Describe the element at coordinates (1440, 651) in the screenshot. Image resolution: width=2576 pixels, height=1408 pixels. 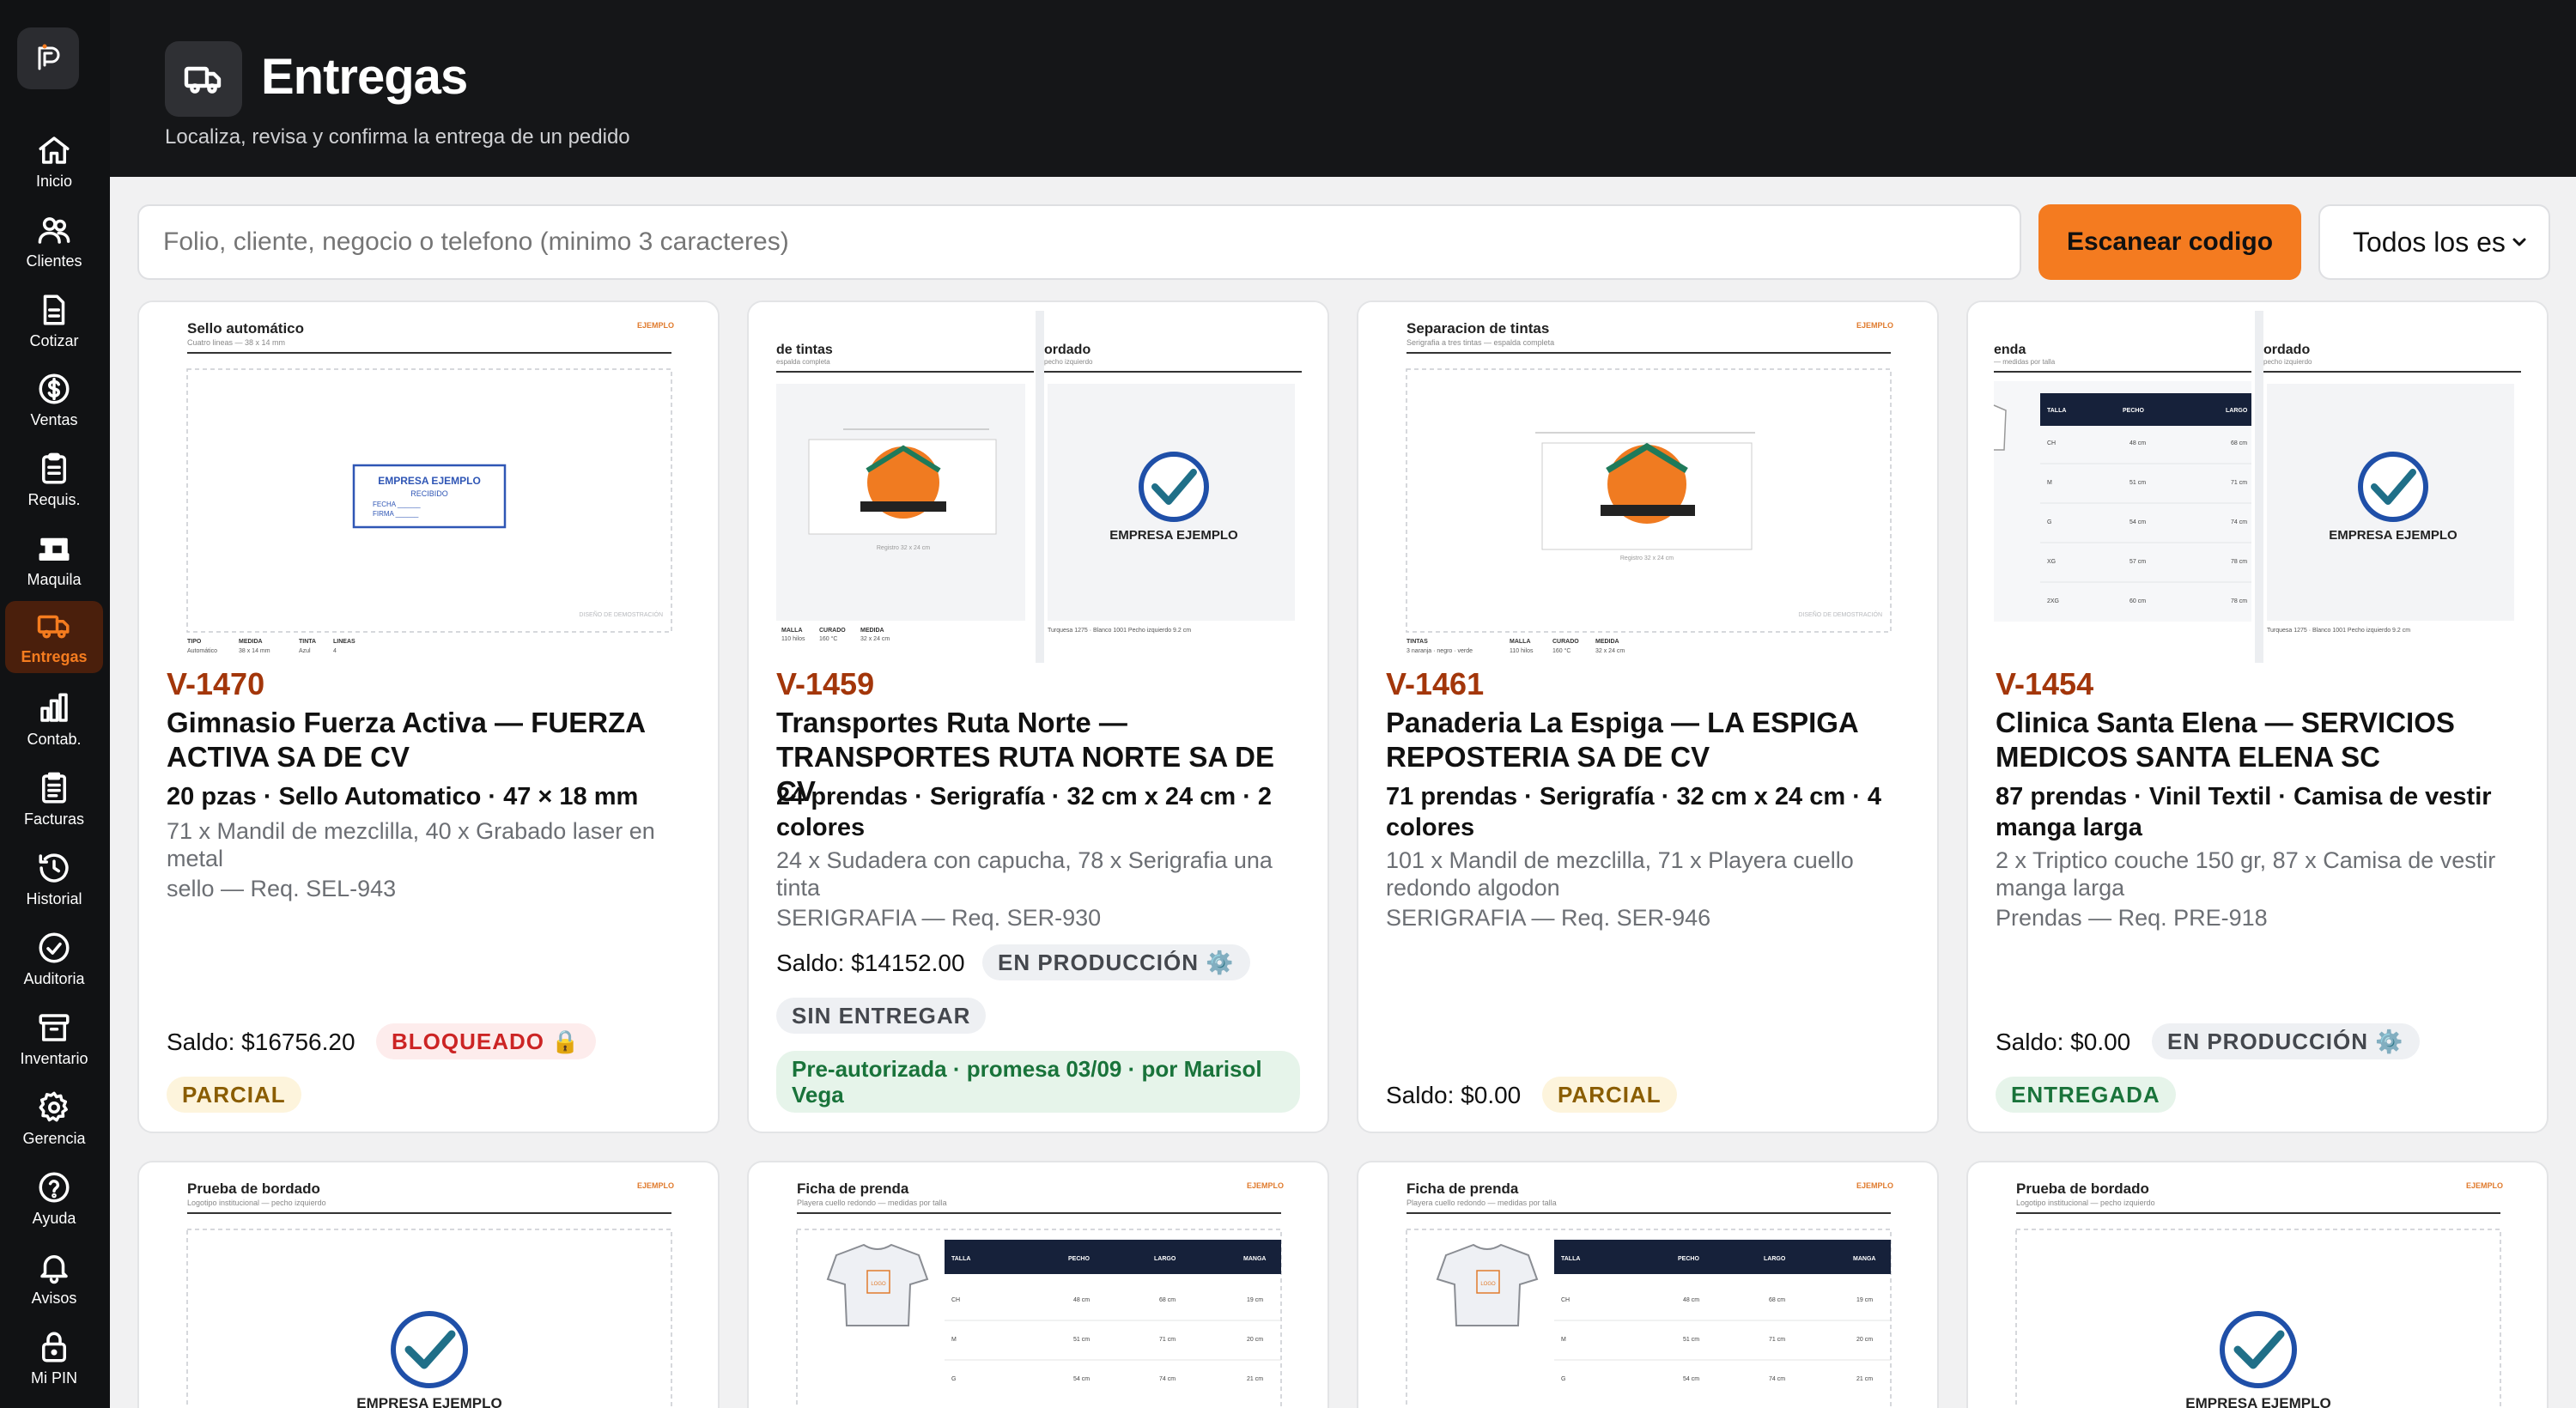
I see `thumb-footer-value: 3 naranja · negro · verde` at that location.